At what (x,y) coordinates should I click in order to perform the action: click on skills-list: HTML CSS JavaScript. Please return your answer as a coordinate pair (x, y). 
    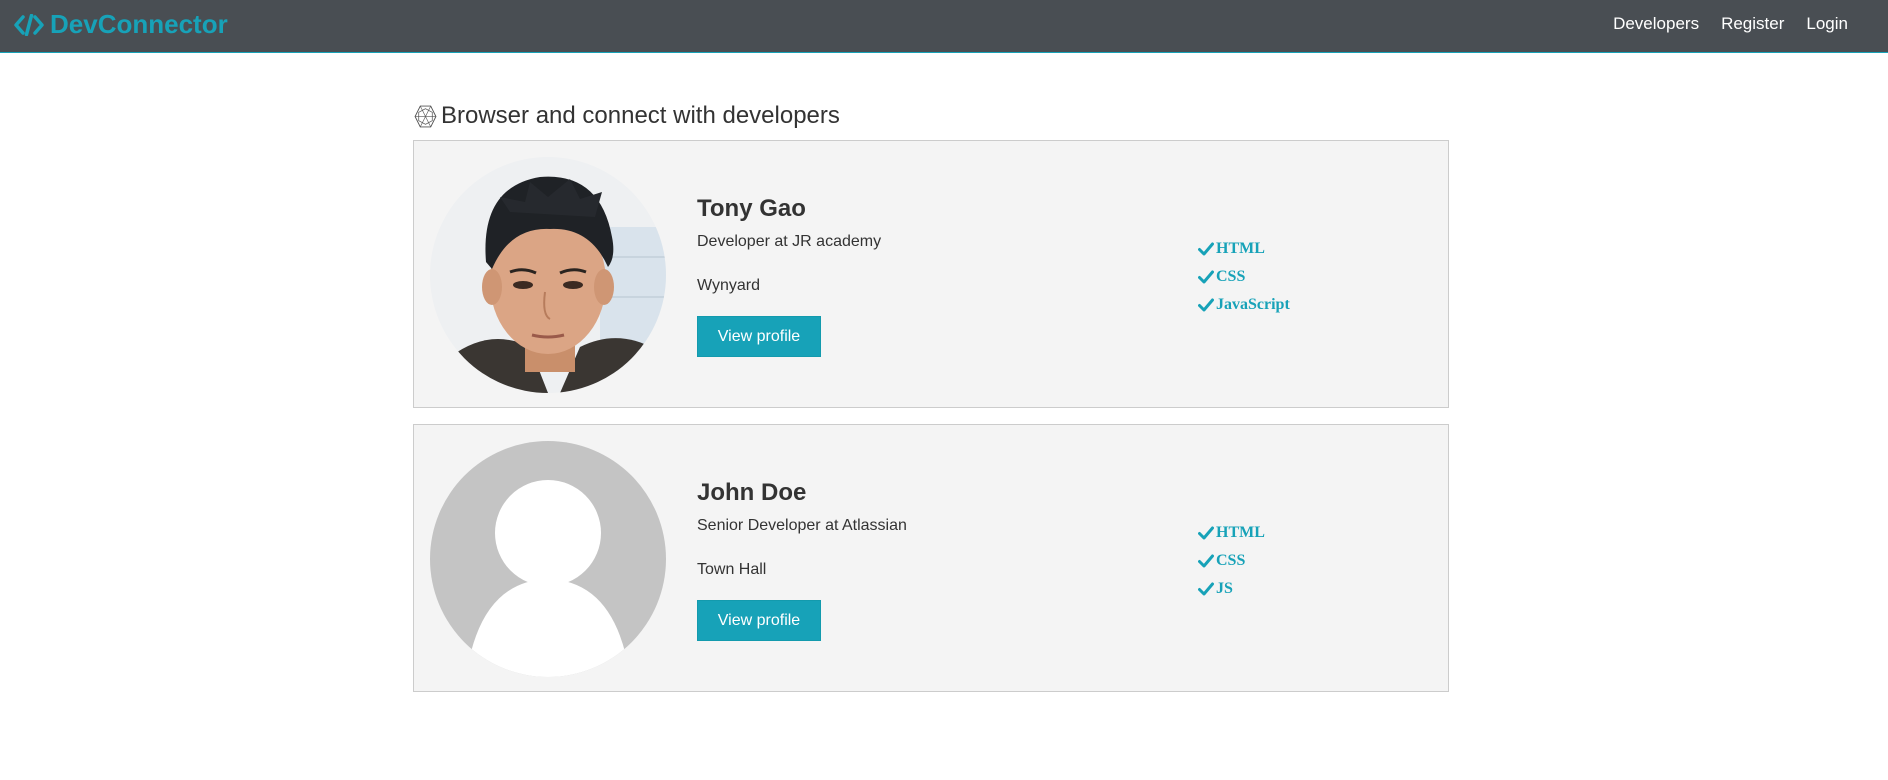
    Looking at the image, I should click on (1244, 277).